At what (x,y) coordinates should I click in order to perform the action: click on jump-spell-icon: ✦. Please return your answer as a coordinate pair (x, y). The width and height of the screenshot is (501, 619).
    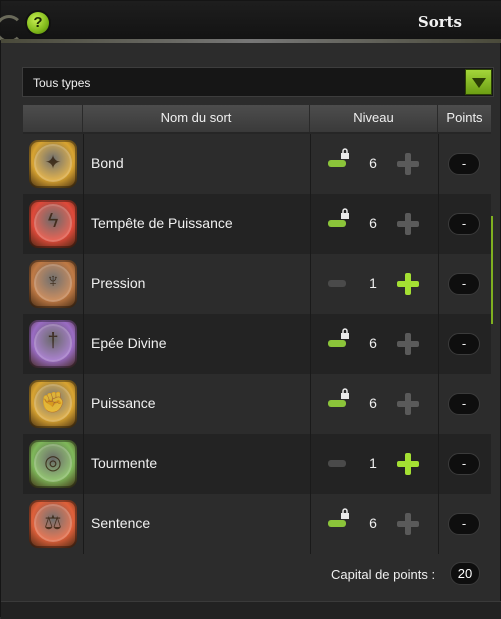
    Looking at the image, I should click on (53, 164).